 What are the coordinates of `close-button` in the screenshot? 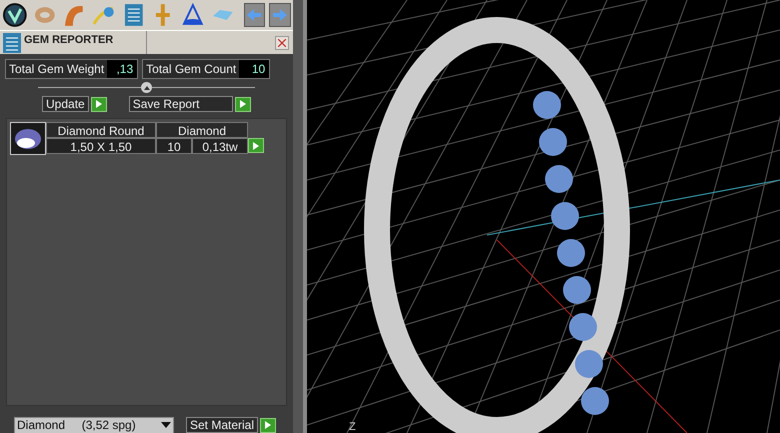 It's located at (282, 43).